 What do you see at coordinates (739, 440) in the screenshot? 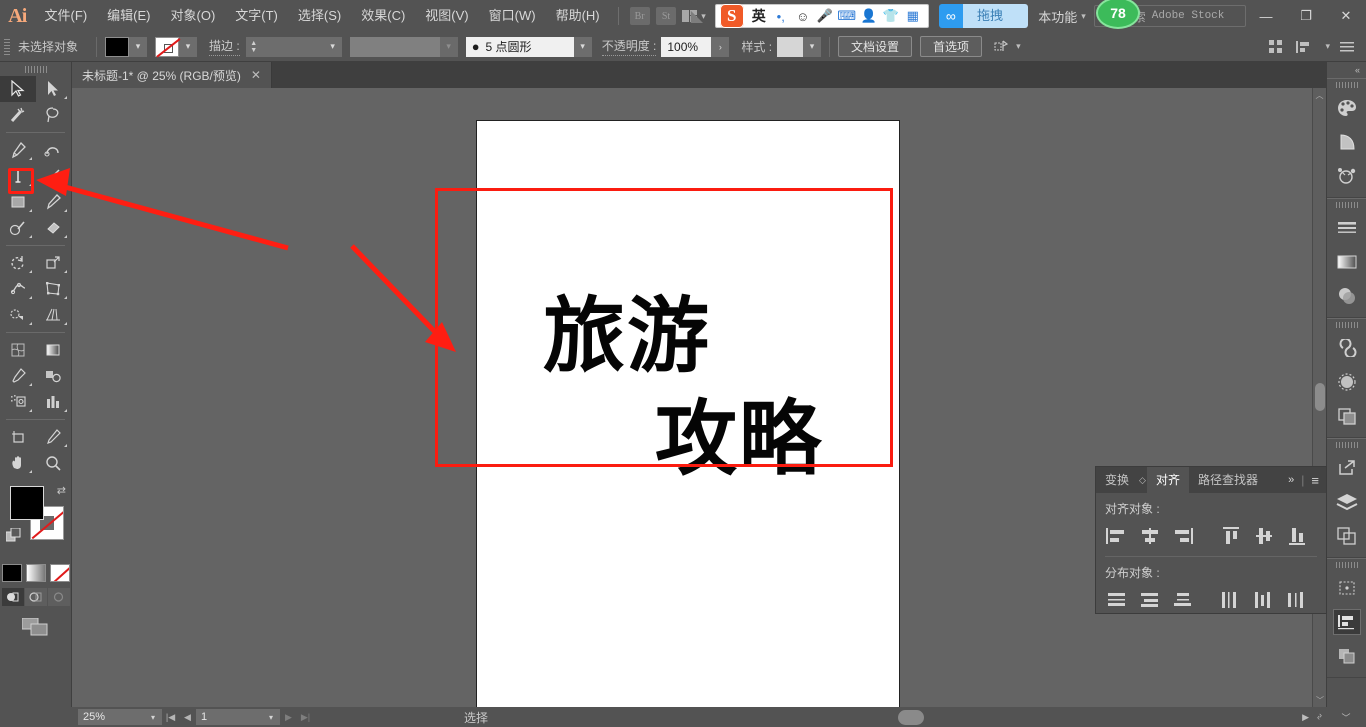
I see `artboard-text-line-2: 攻略` at bounding box center [739, 440].